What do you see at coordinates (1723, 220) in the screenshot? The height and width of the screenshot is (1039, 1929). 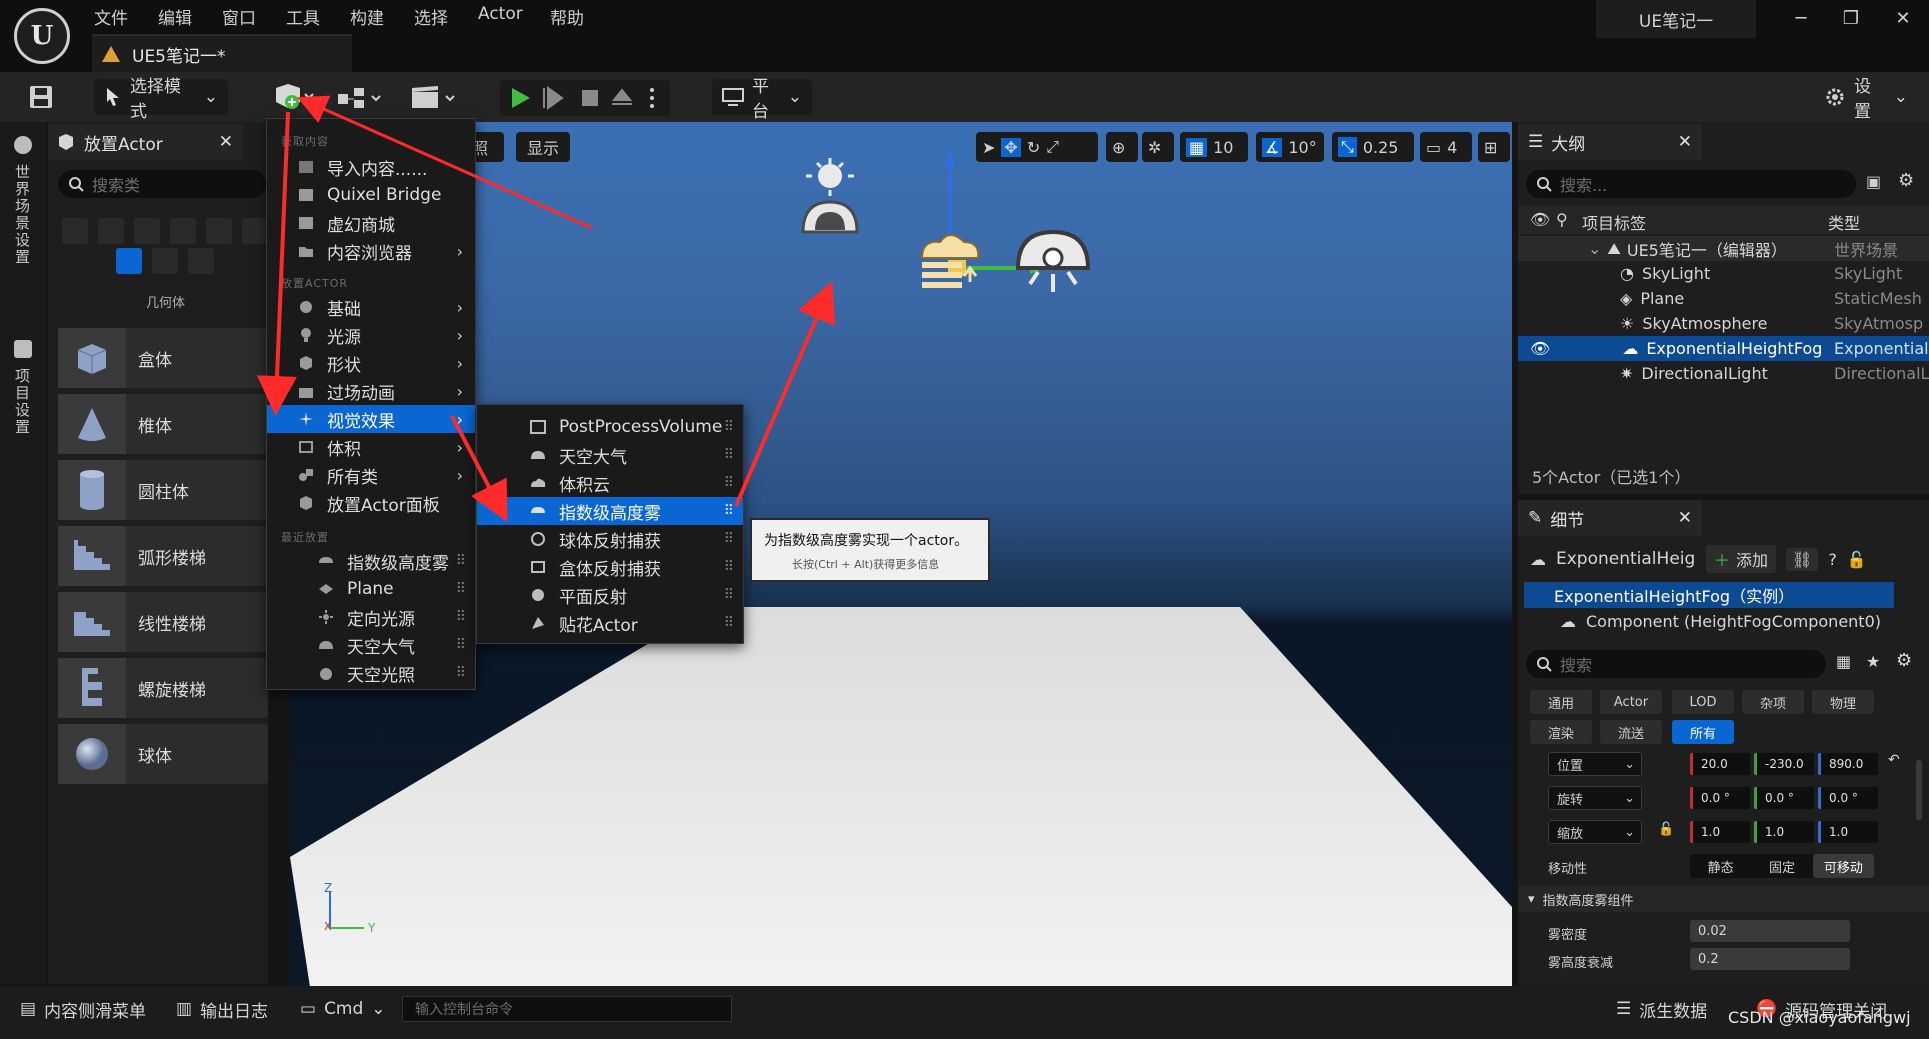 I see `outliner-header: 👁 ⚲ 项目标签 类型` at bounding box center [1723, 220].